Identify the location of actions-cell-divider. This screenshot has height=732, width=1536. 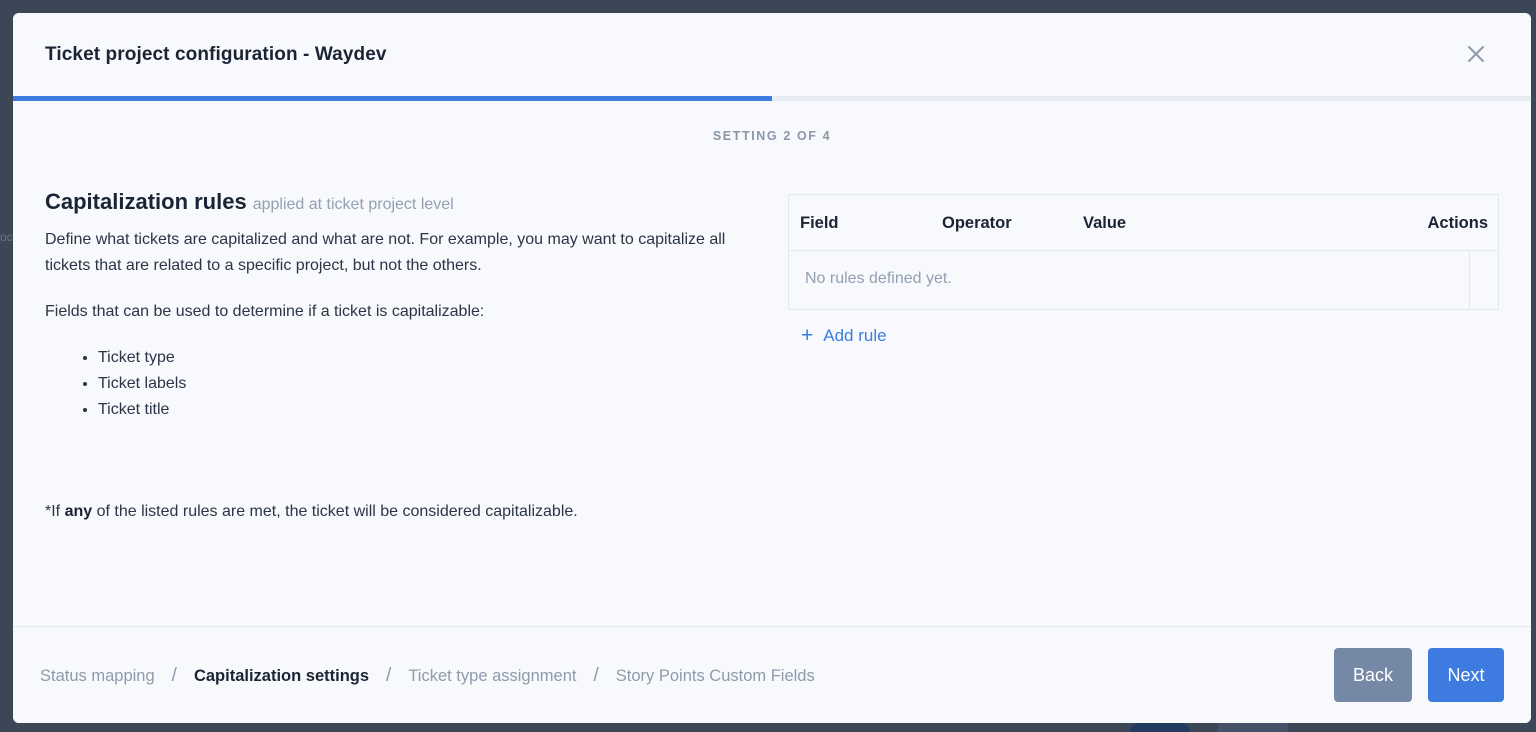
(1469, 280).